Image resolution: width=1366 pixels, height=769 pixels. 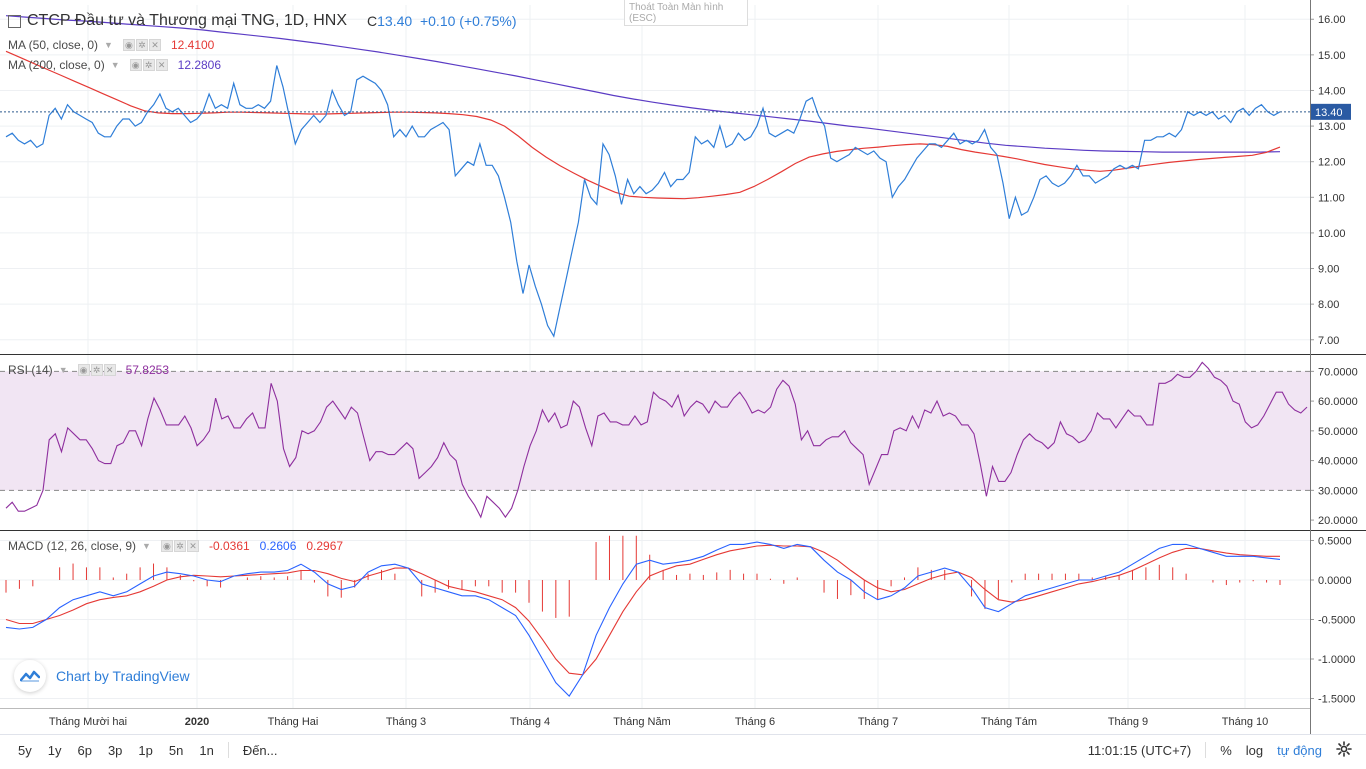 I want to click on range-1y: 1y, so click(x=55, y=750).